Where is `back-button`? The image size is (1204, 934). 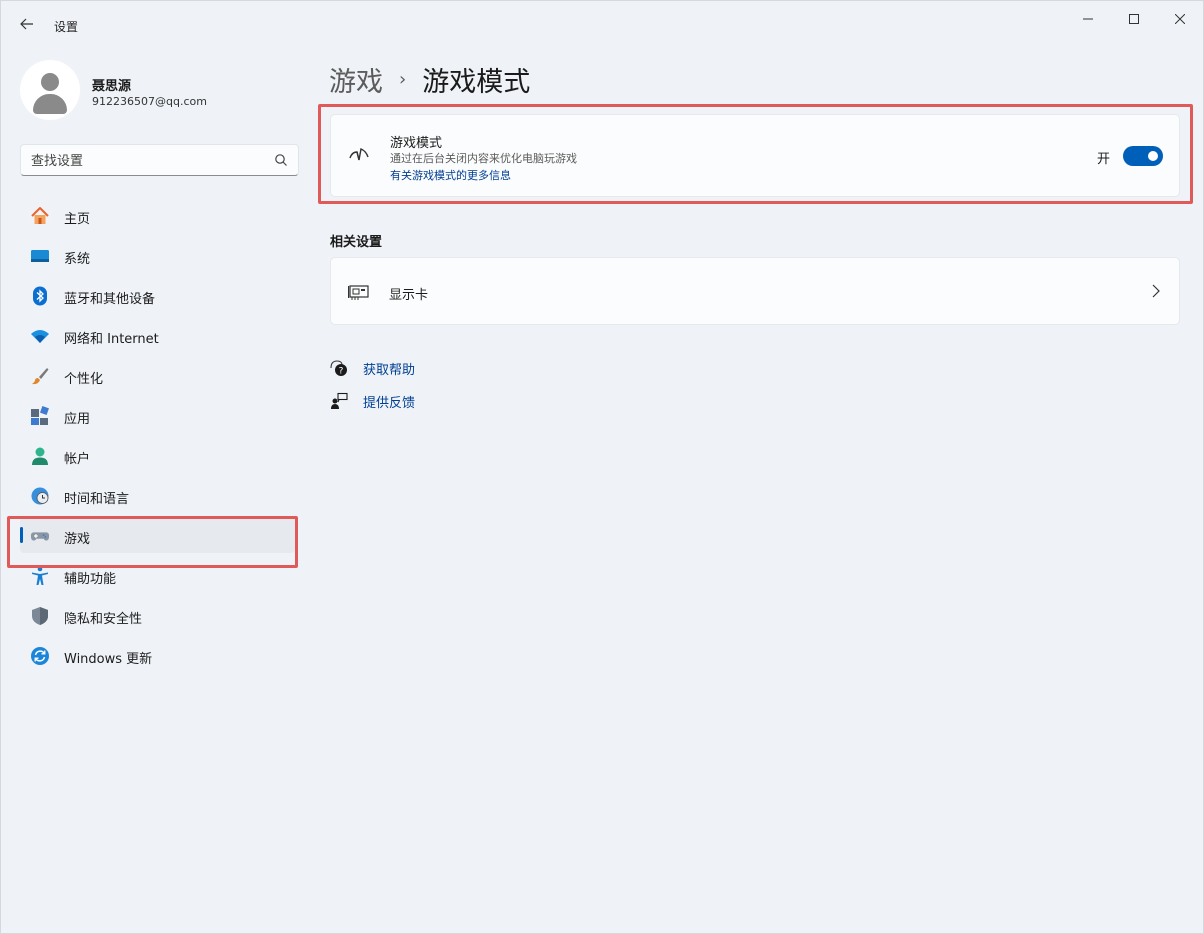 back-button is located at coordinates (27, 24).